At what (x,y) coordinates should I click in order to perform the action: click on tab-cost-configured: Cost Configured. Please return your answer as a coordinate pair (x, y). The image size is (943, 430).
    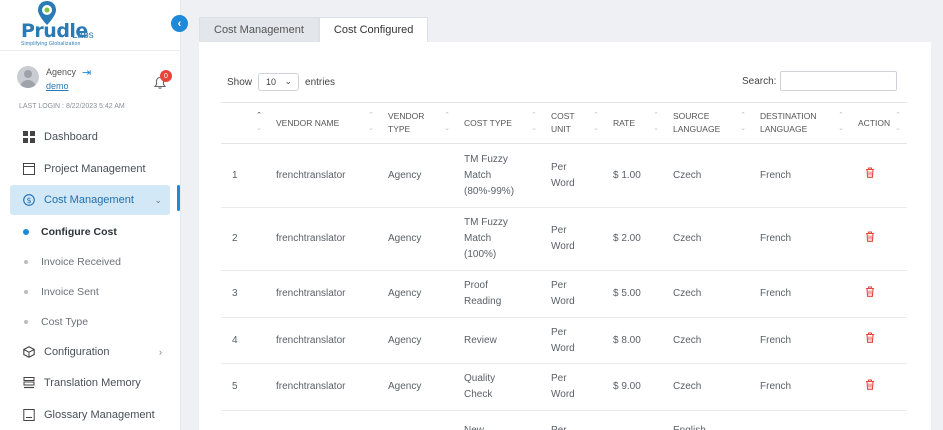
    Looking at the image, I should click on (373, 30).